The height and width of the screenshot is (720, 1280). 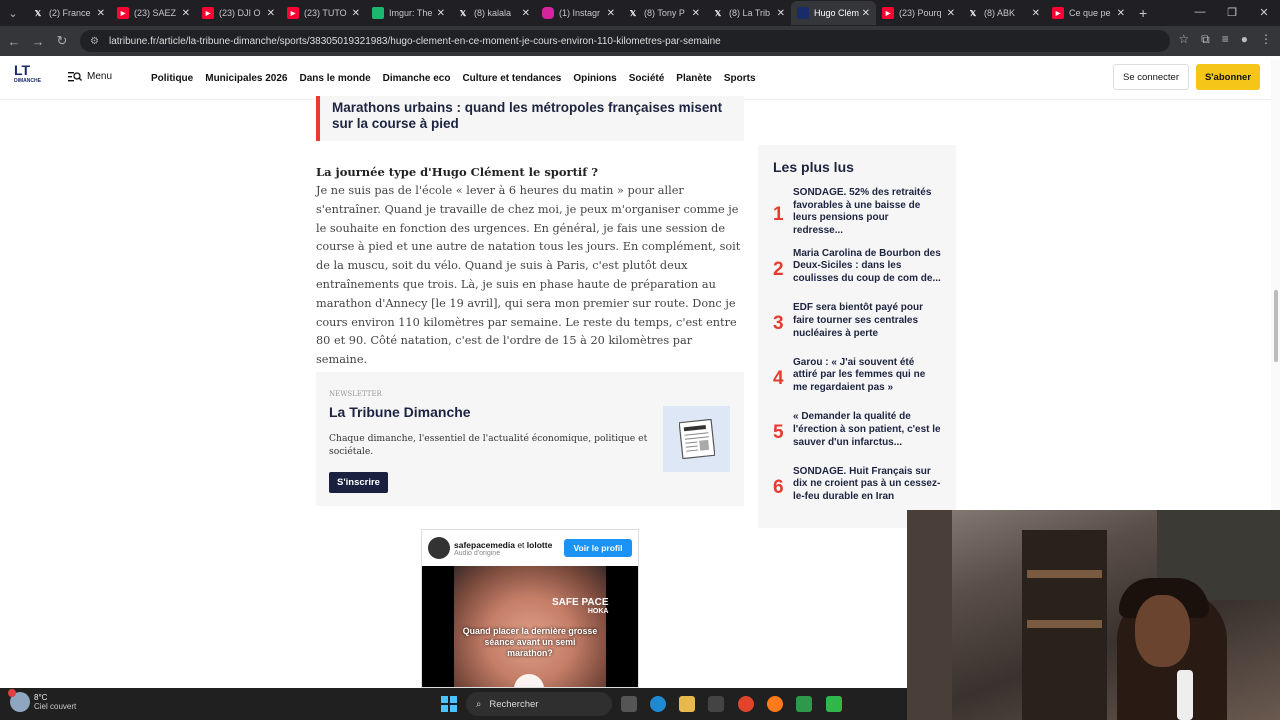 I want to click on weather-widget: 8°C Ciel couvert, so click(x=42, y=700).